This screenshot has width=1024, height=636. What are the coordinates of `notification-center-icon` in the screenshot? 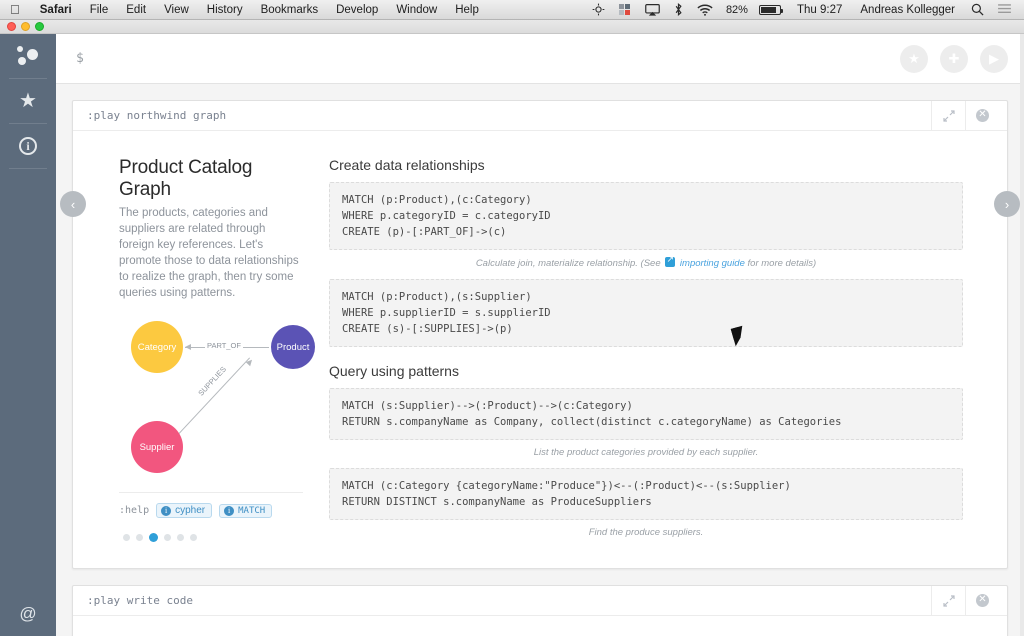 It's located at (1004, 9).